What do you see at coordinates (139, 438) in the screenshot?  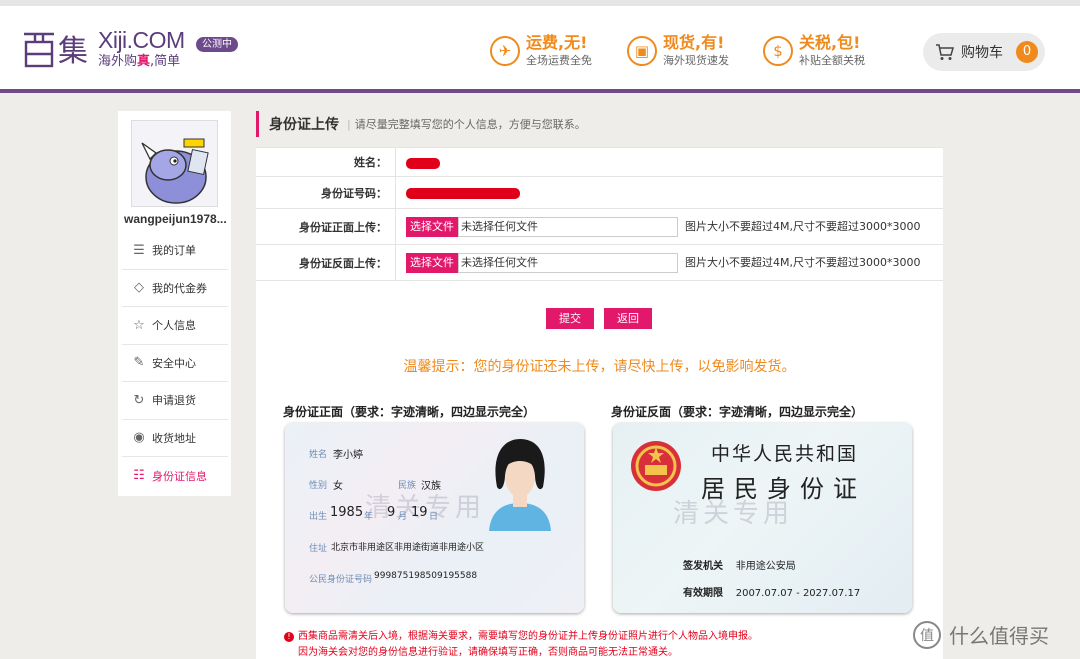 I see `location-pin-icon: ◉` at bounding box center [139, 438].